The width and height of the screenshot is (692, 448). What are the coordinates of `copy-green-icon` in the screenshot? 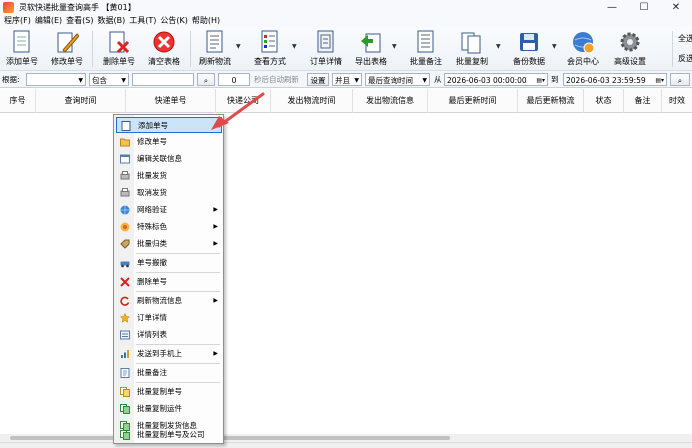 It's located at (125, 409).